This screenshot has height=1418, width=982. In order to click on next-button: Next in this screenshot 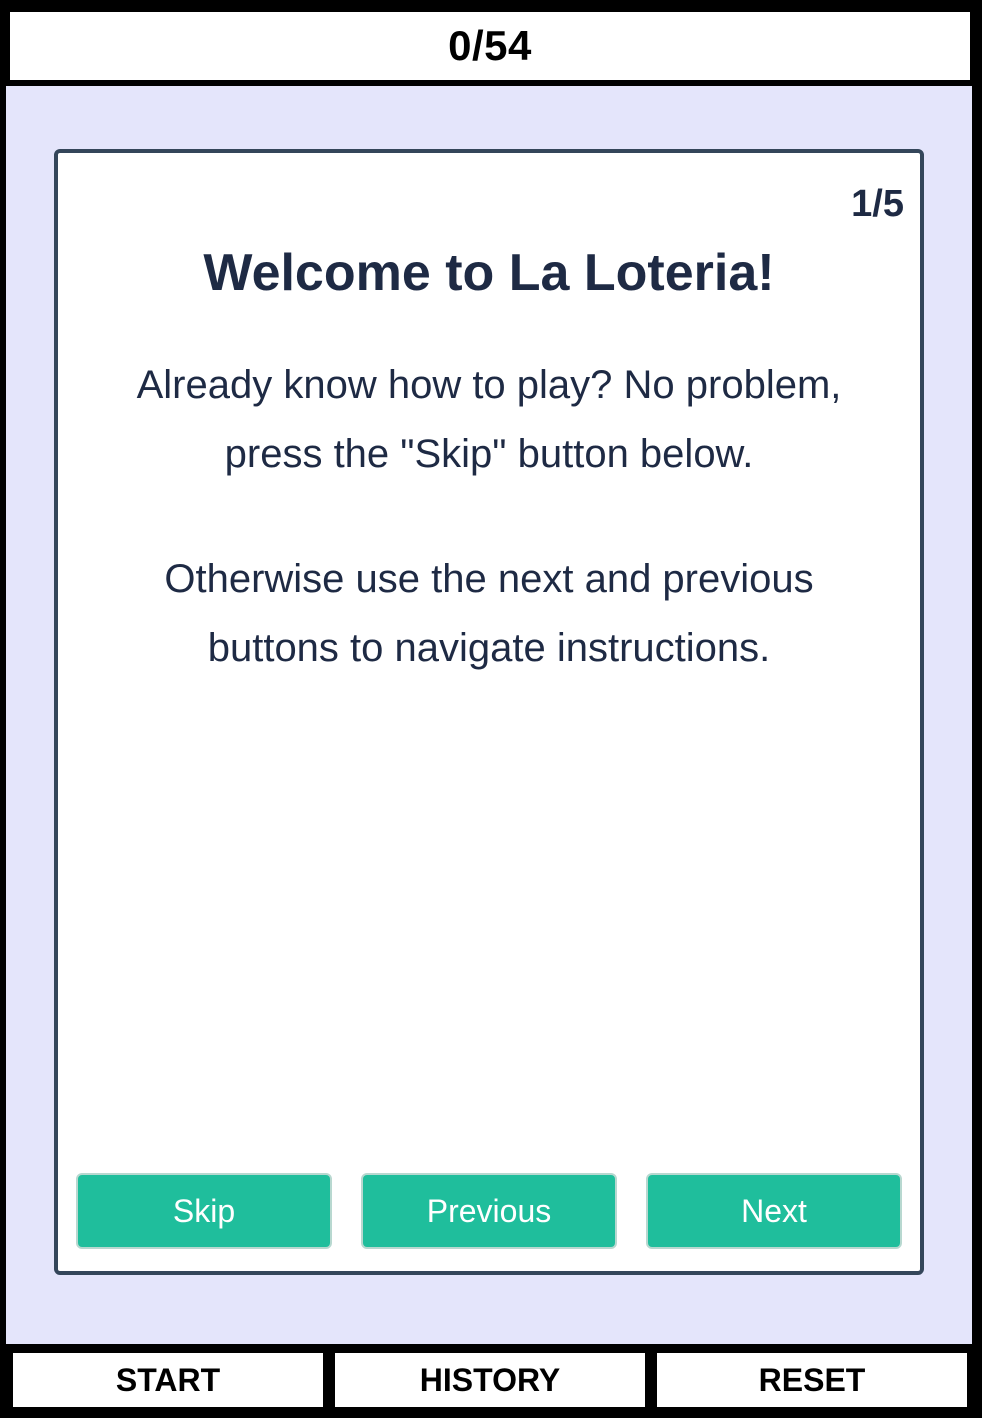, I will do `click(774, 1211)`.